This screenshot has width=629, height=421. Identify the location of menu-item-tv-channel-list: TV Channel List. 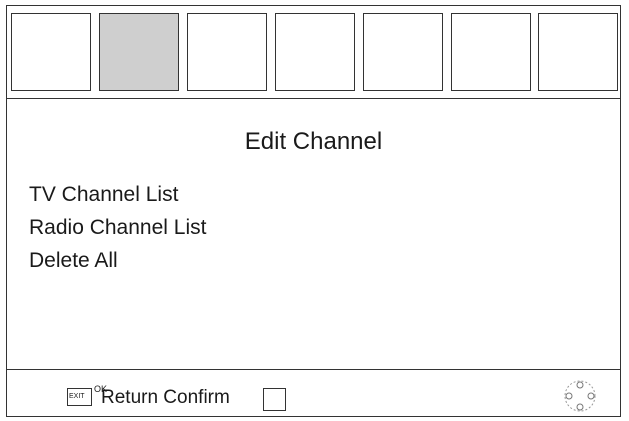
(117, 194).